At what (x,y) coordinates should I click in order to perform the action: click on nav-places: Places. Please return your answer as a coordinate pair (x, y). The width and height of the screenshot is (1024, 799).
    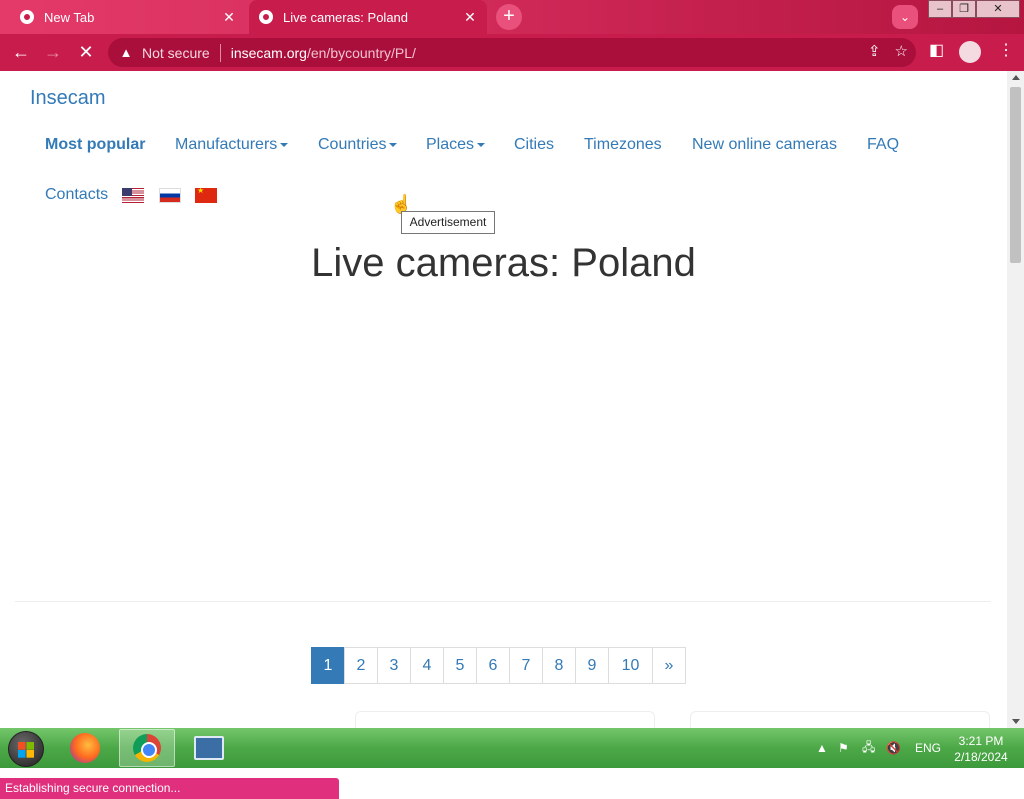
    Looking at the image, I should click on (456, 145).